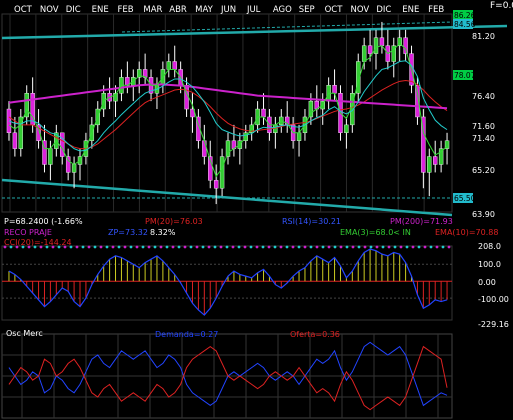 The width and height of the screenshot is (513, 420). I want to click on corner-label: F=0.0, so click(501, 6).